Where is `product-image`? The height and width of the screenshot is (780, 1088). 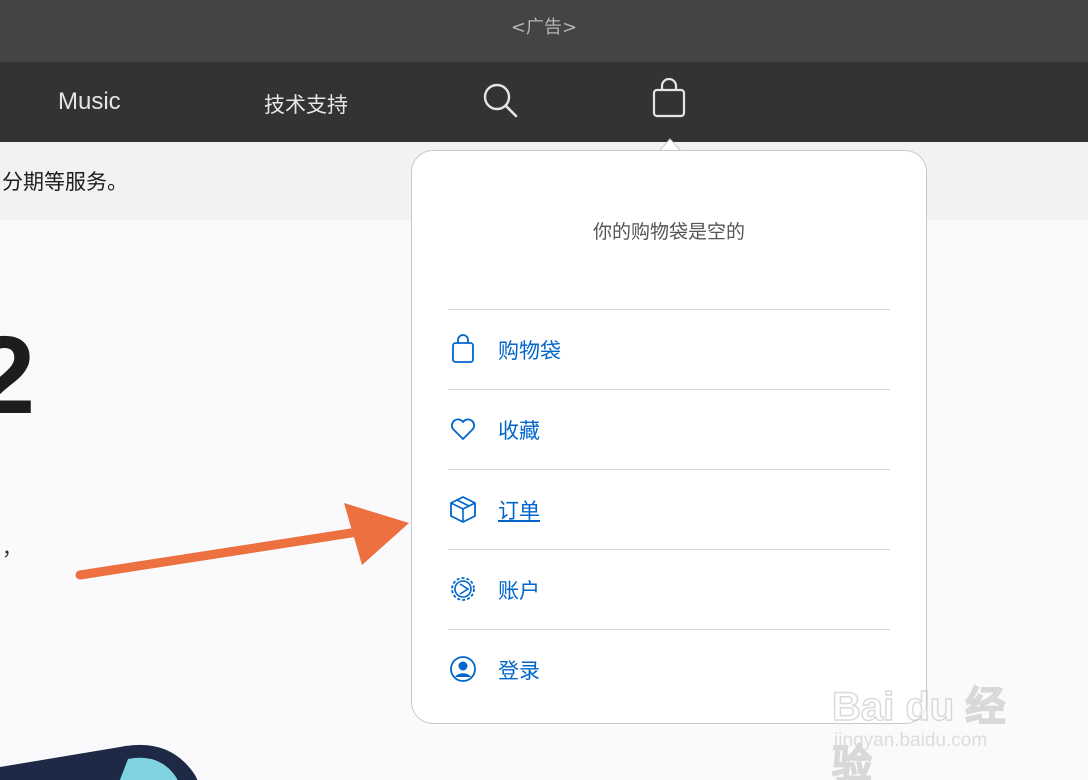
product-image is located at coordinates (99, 762).